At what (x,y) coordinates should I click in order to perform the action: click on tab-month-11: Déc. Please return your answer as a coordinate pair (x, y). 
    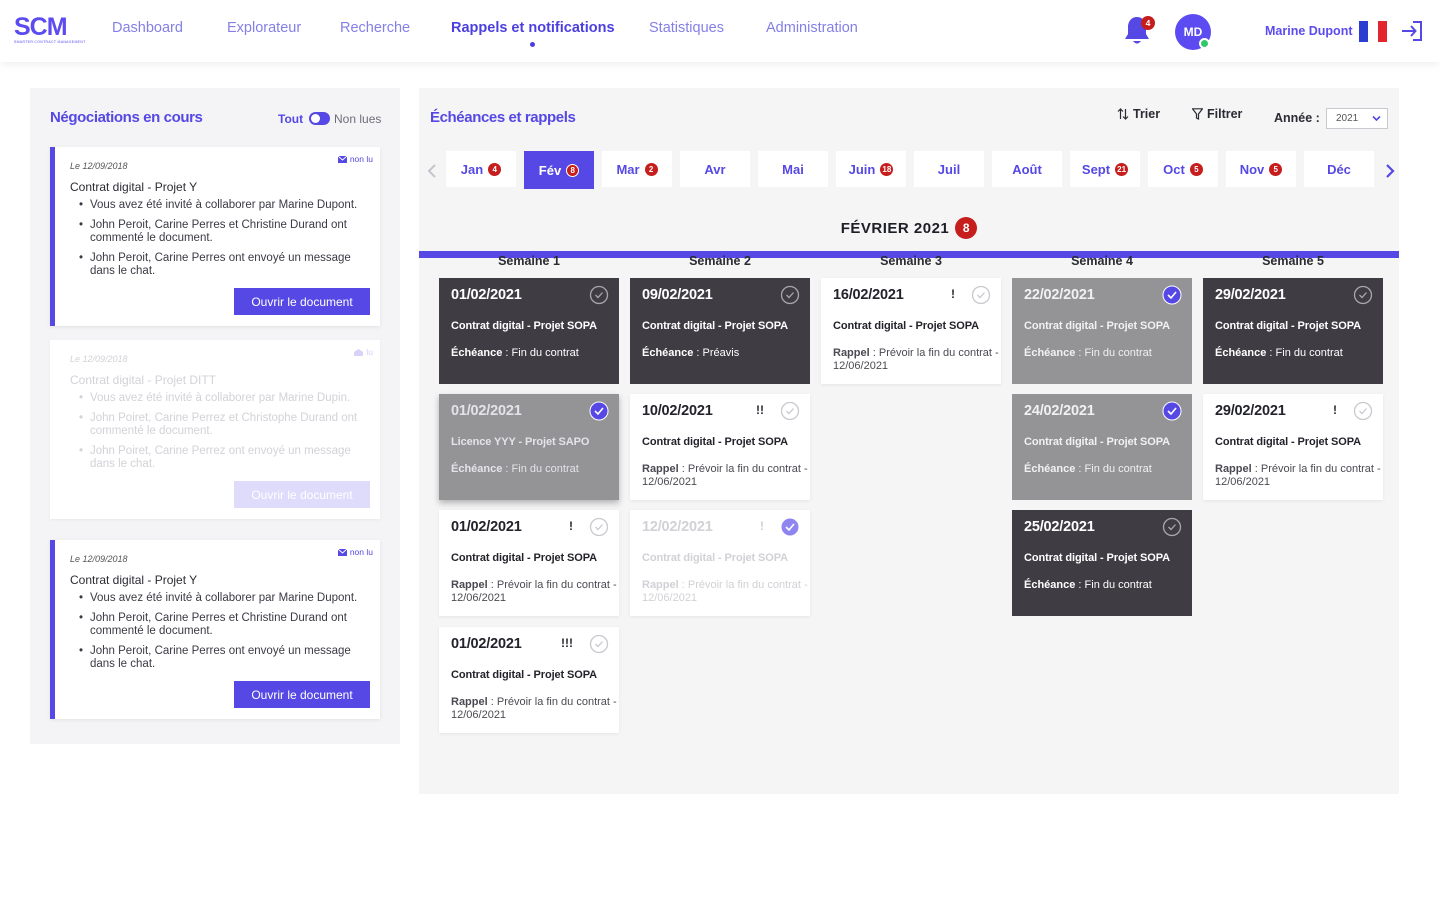
    Looking at the image, I should click on (1339, 169).